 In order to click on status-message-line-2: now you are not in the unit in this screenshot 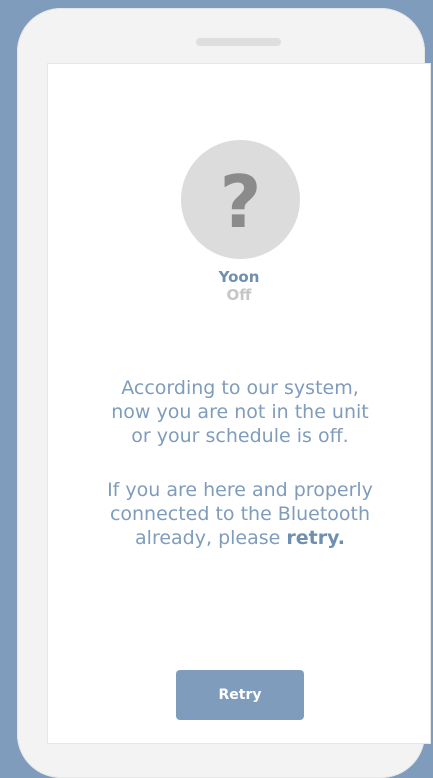, I will do `click(240, 412)`.